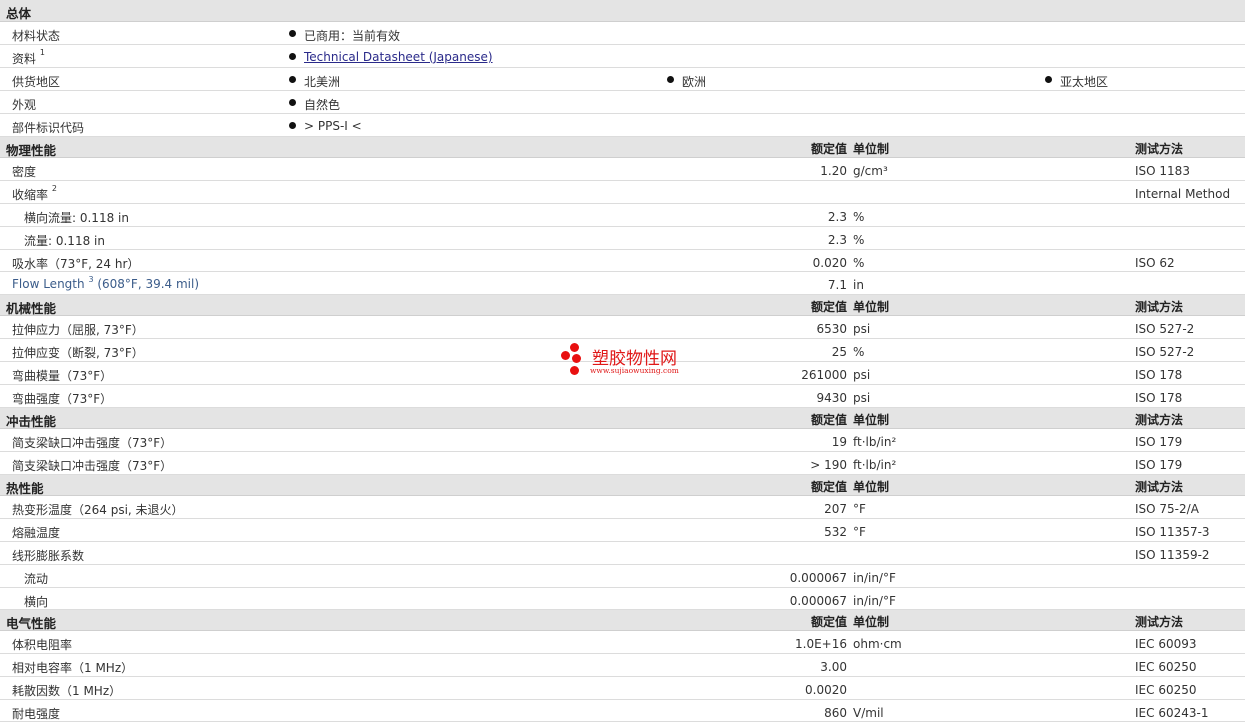  What do you see at coordinates (839, 442) in the screenshot?
I see `property-value: 19` at bounding box center [839, 442].